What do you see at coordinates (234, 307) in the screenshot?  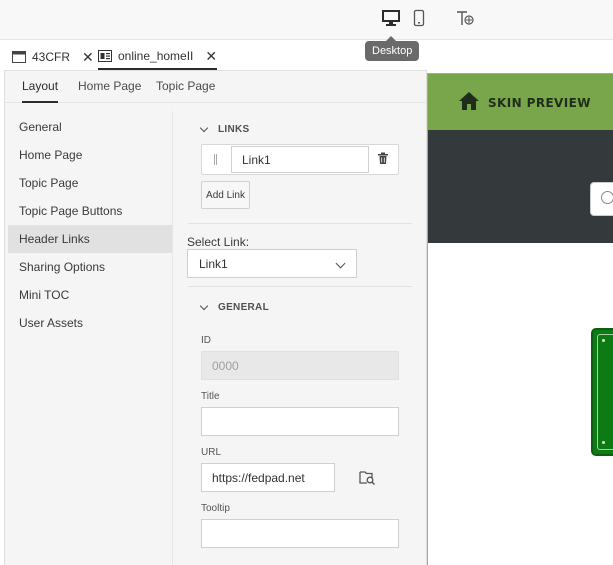 I see `general-section-header: GENERAL` at bounding box center [234, 307].